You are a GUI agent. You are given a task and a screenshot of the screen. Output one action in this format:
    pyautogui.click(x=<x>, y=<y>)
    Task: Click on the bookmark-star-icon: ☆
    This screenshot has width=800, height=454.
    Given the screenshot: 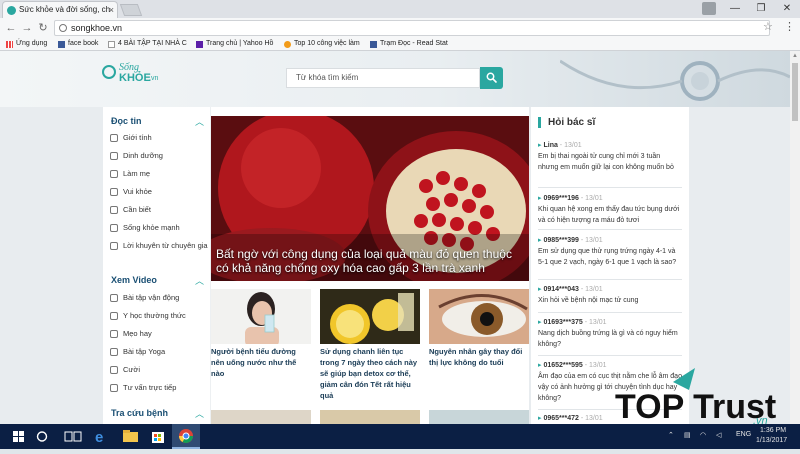 What is the action you would take?
    pyautogui.click(x=768, y=26)
    